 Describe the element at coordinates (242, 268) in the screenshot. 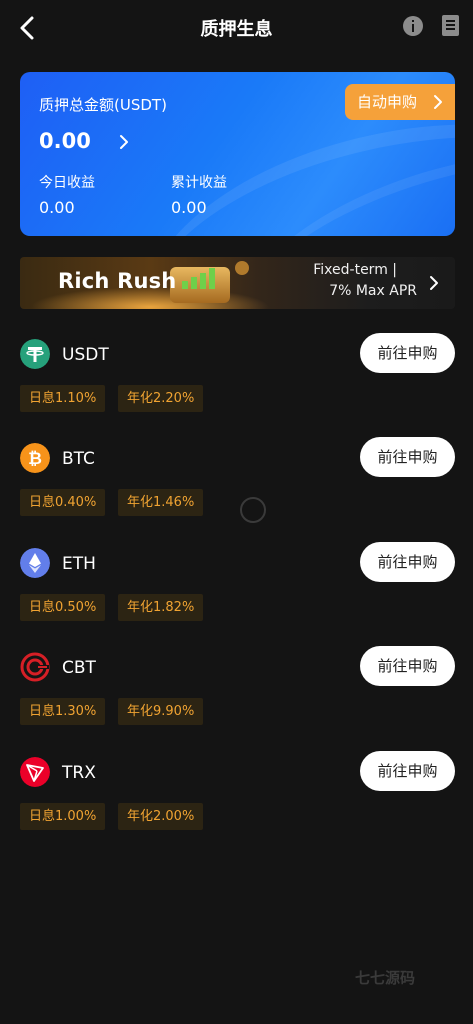

I see `coin-illustration` at that location.